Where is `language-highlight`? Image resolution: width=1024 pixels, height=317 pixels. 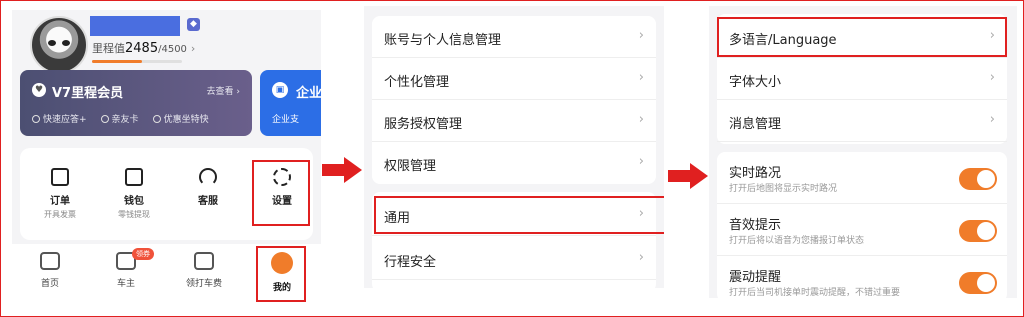 language-highlight is located at coordinates (862, 37).